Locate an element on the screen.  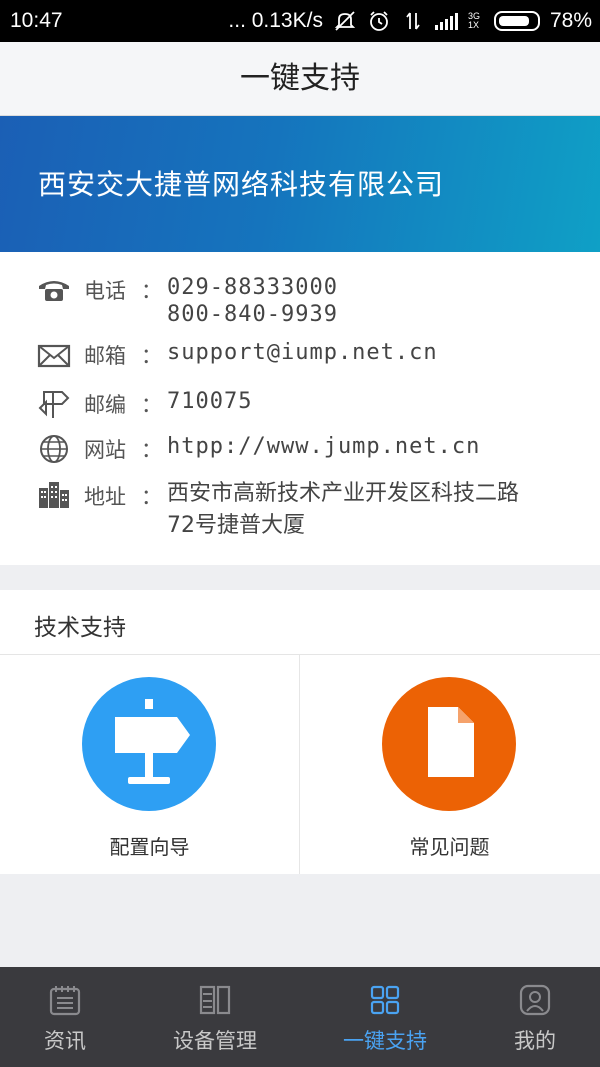
config-wizard-circle is located at coordinates (149, 744).